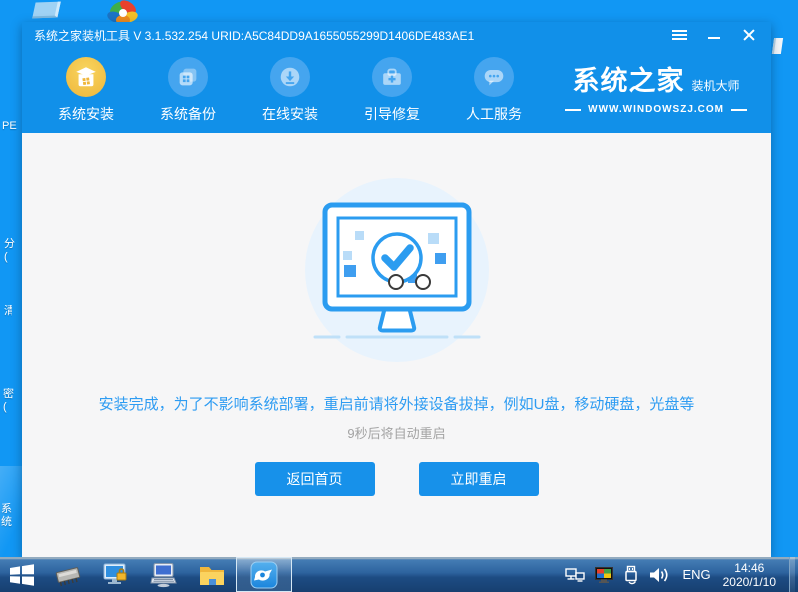 The width and height of the screenshot is (798, 592). What do you see at coordinates (628, 81) in the screenshot?
I see `brand-name: 系统之家` at bounding box center [628, 81].